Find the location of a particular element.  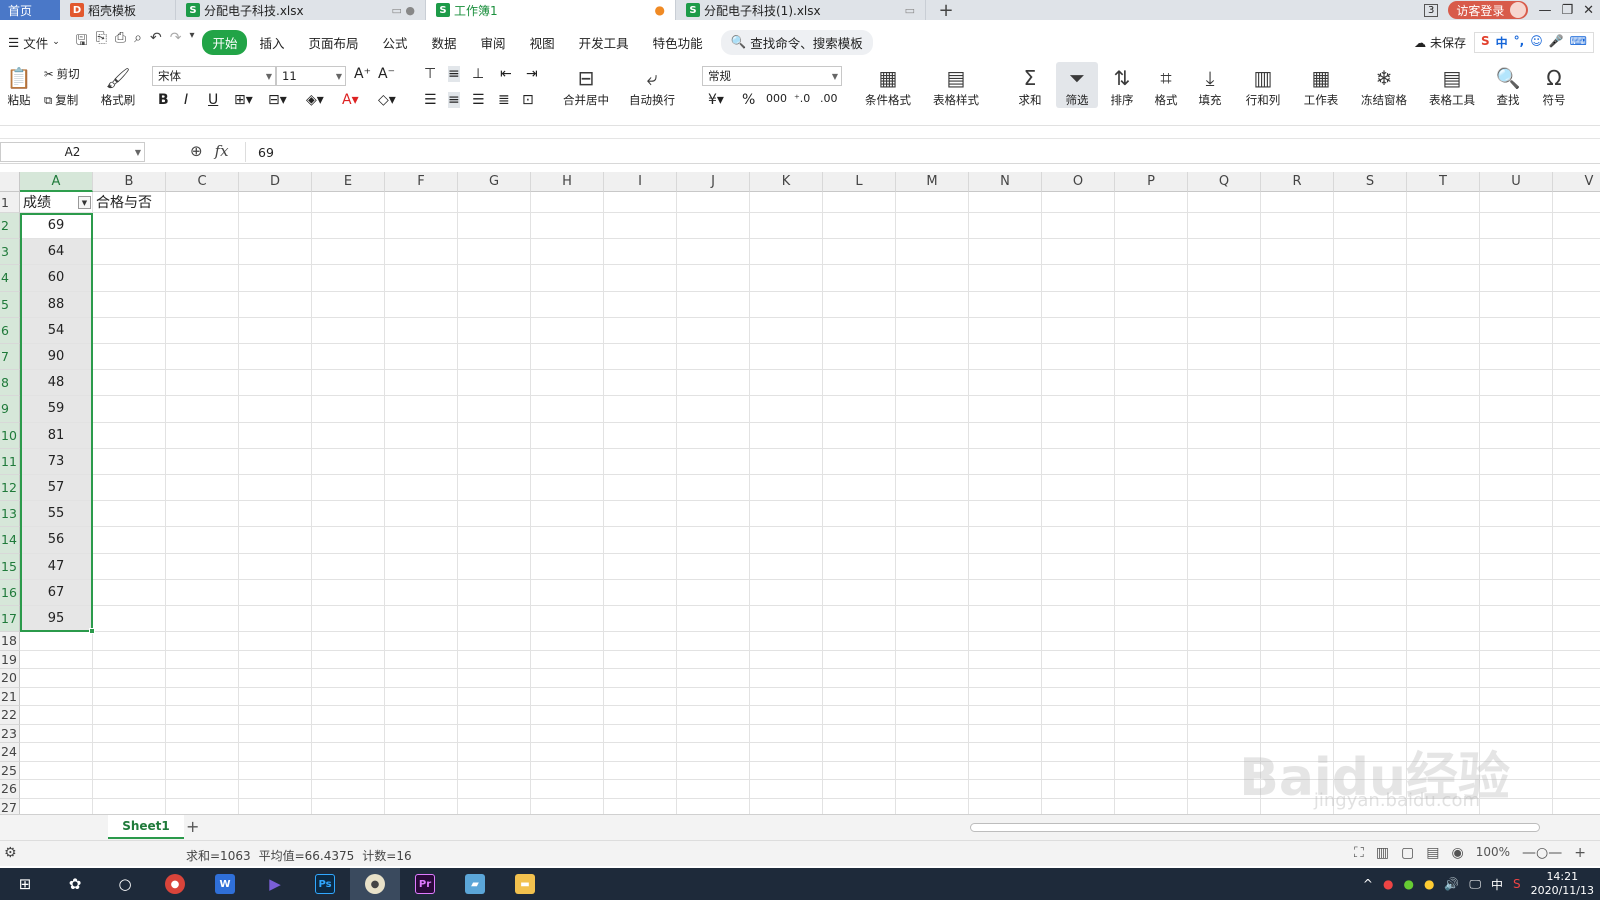

normal-view-icon: ▥ is located at coordinates (1382, 853).